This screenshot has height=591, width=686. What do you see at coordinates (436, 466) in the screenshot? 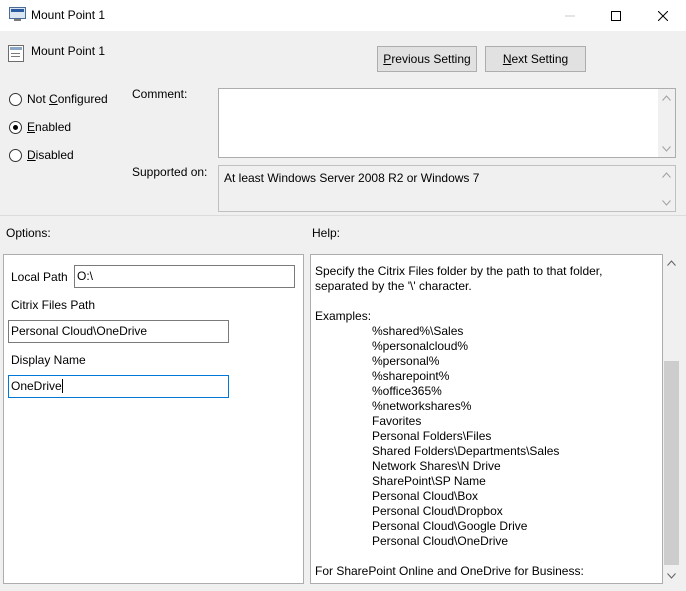
I see `help-example: Network Shares\N Drive` at bounding box center [436, 466].